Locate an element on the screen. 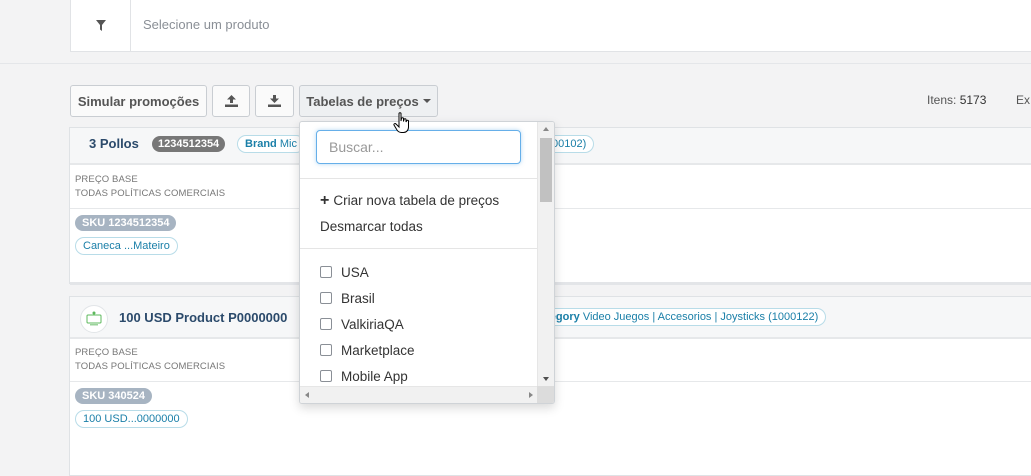  items-count: Itens: 5173 is located at coordinates (956, 100).